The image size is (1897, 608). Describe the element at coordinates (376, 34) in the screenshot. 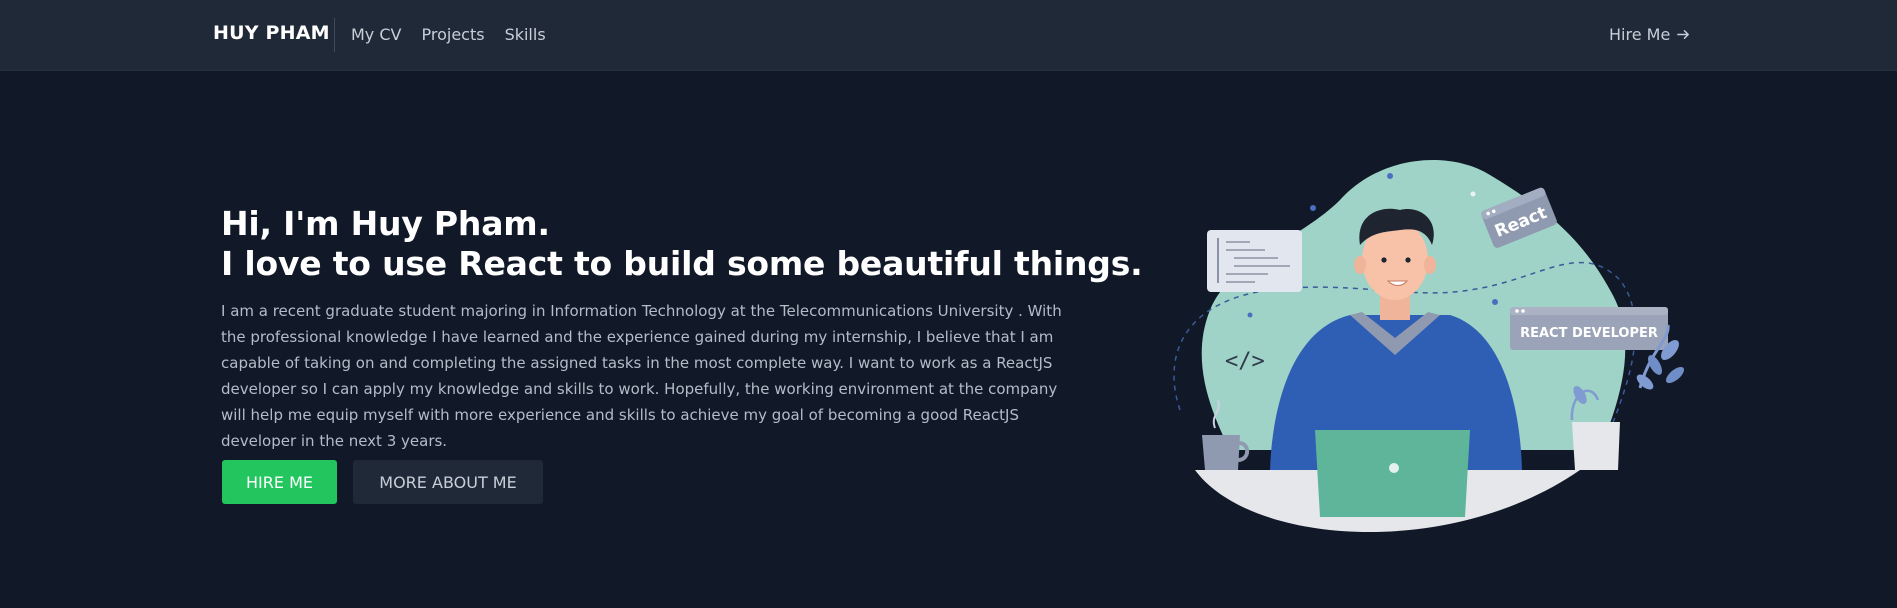

I see `nav-link-my-cv: My CV` at that location.